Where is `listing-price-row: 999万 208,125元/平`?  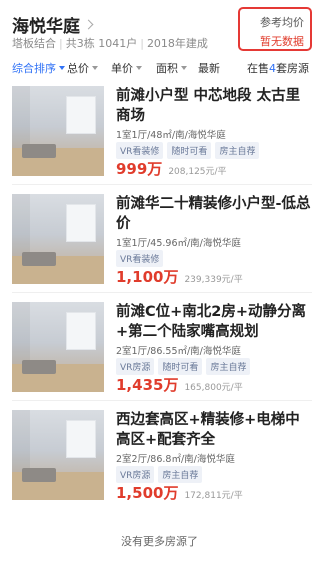 listing-price-row: 999万 208,125元/平 is located at coordinates (171, 168).